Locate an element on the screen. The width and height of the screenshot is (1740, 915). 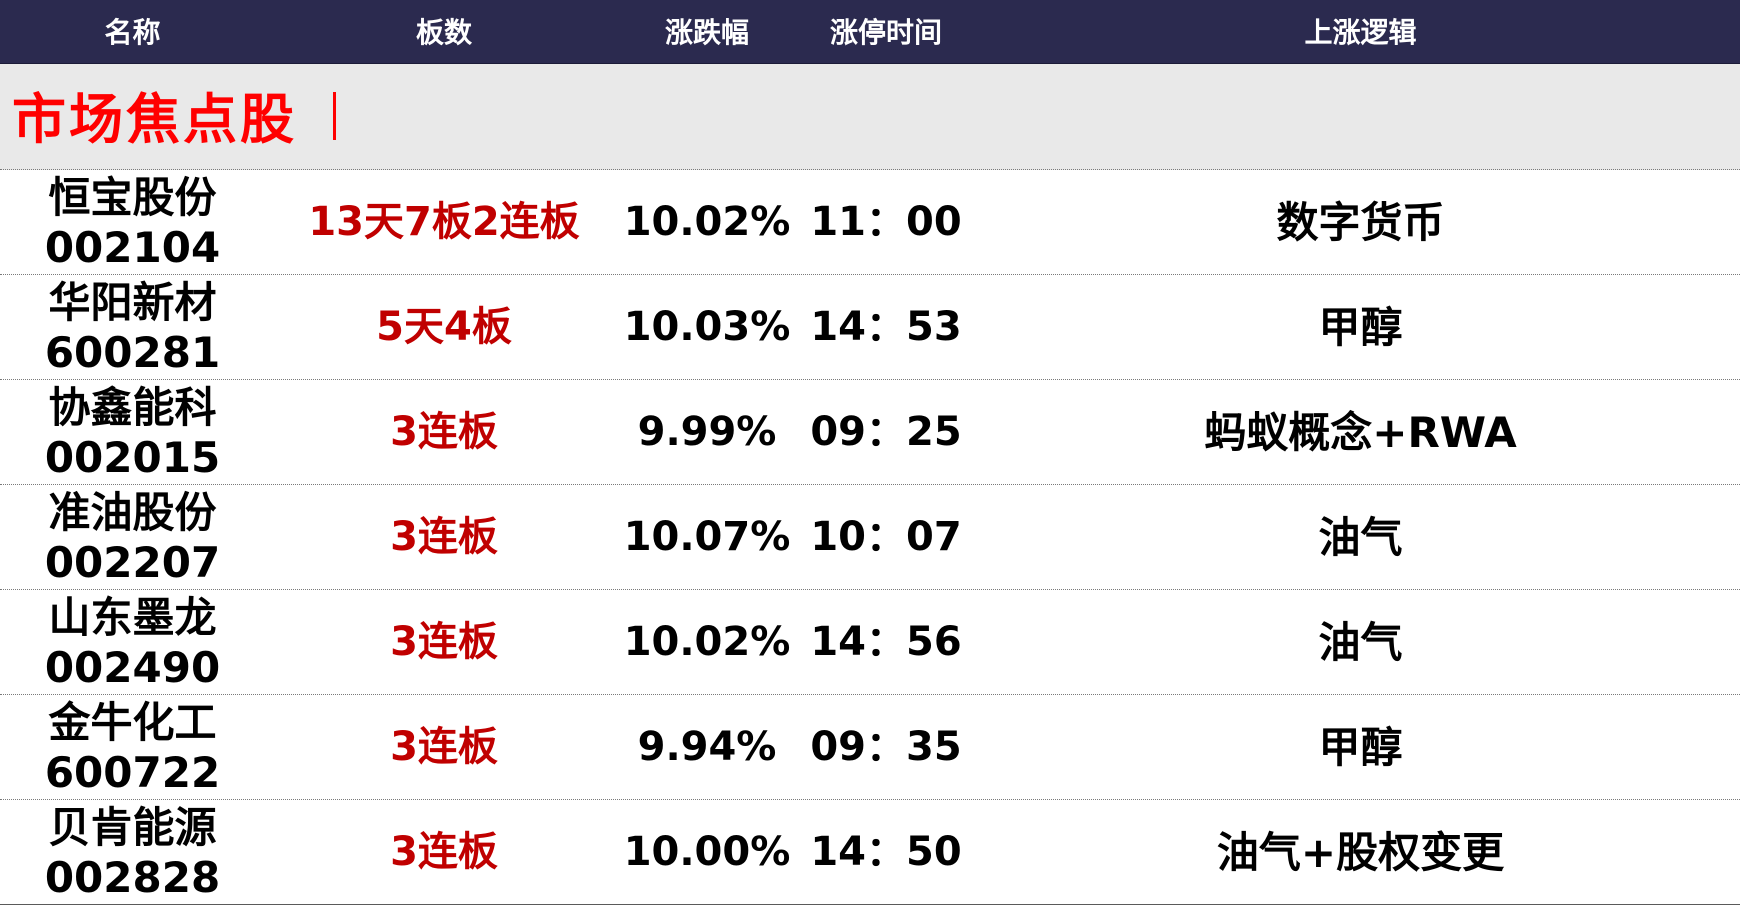
boards-count: 13天7板2连板 is located at coordinates (444, 222).